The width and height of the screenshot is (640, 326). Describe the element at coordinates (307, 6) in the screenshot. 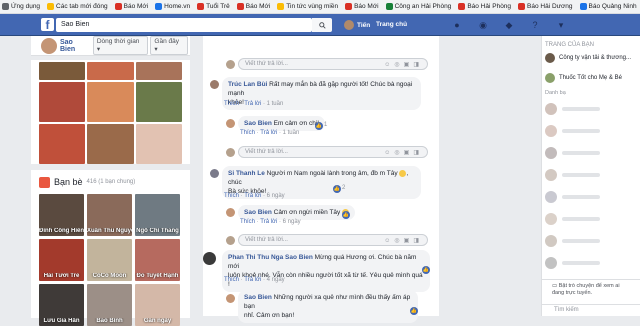

I see `bookmark-item: Tin tức vùng miền` at that location.